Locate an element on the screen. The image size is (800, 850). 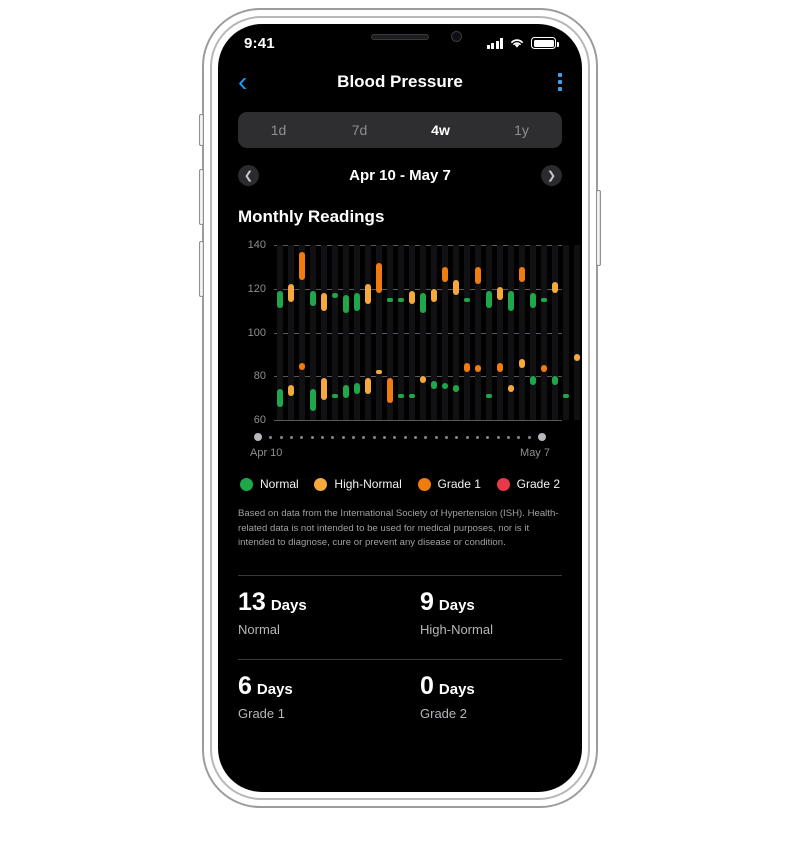
previous-period-button: ❮ is located at coordinates (248, 175).